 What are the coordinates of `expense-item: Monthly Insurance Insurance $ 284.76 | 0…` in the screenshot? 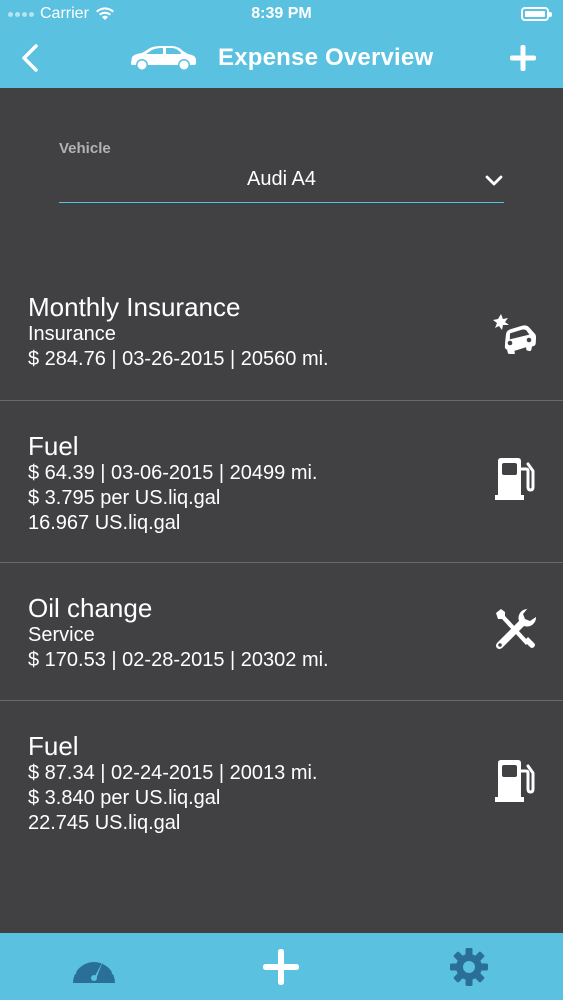 It's located at (281, 334).